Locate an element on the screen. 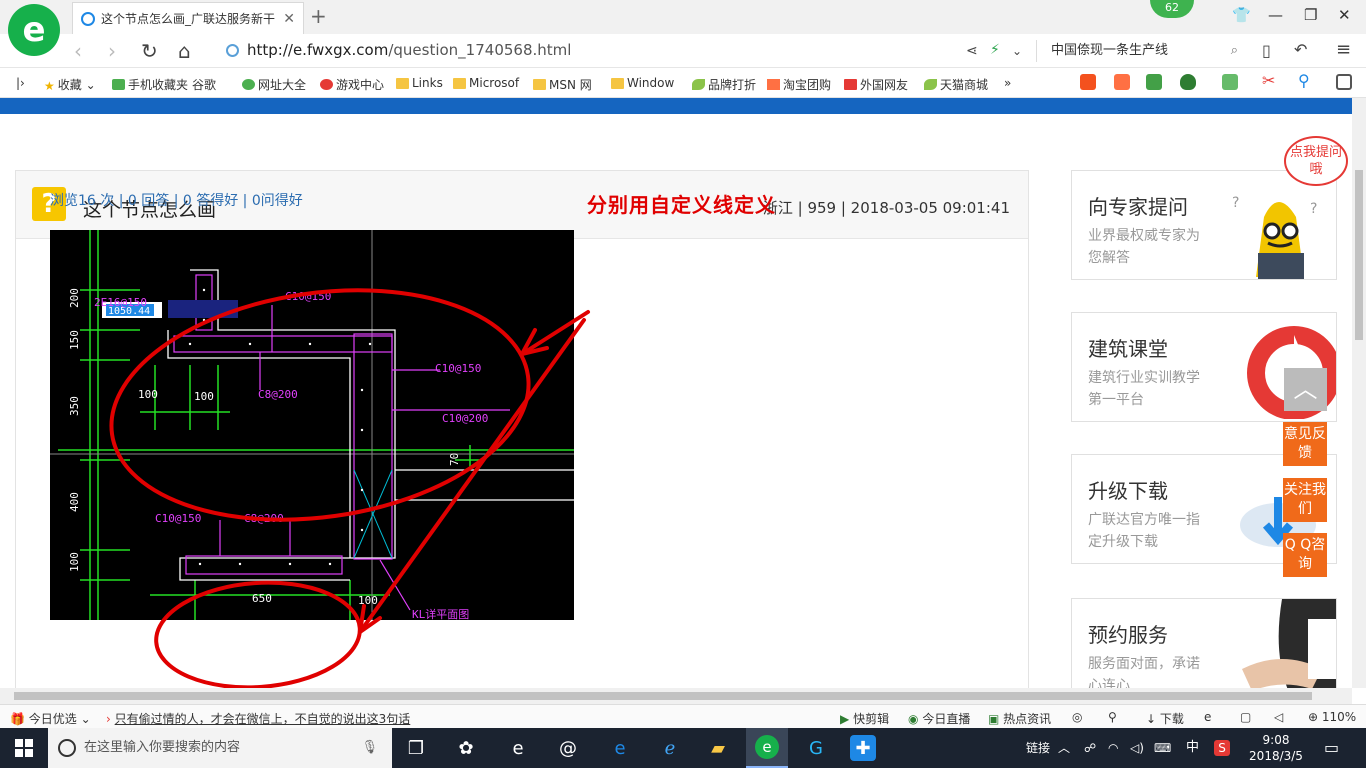 This screenshot has width=1366, height=768. translate-extension-icon is located at coordinates (1230, 82).